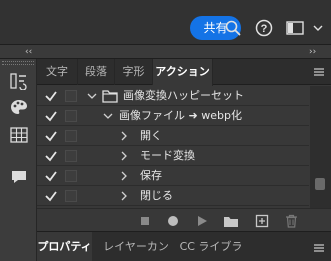  What do you see at coordinates (136, 246) in the screenshot?
I see `tab-layer-comps: レイヤーカンプ` at bounding box center [136, 246].